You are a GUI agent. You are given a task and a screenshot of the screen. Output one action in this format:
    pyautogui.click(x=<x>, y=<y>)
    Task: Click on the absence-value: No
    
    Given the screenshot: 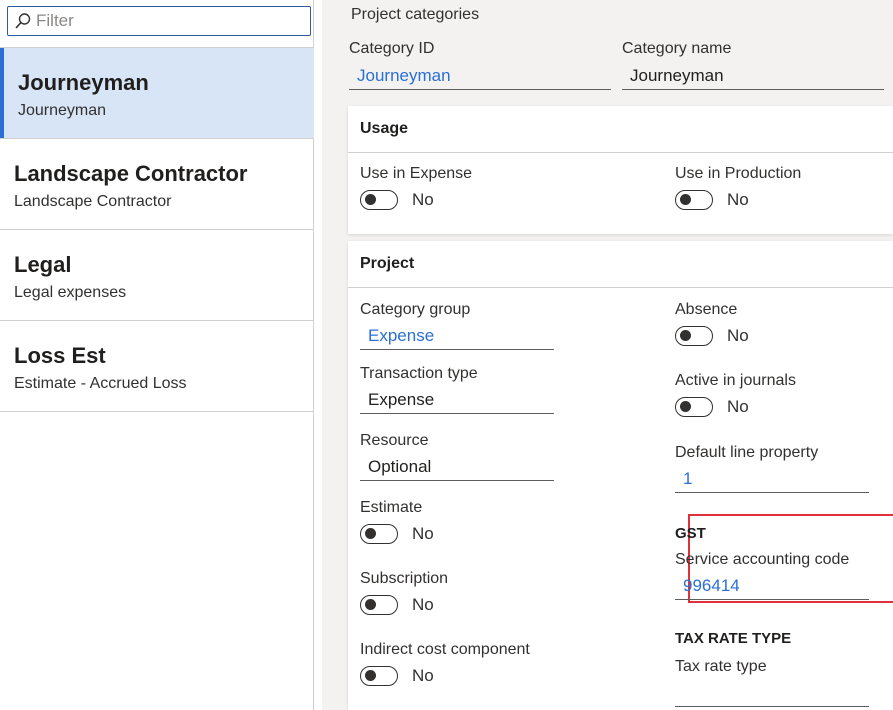 What is the action you would take?
    pyautogui.click(x=738, y=335)
    